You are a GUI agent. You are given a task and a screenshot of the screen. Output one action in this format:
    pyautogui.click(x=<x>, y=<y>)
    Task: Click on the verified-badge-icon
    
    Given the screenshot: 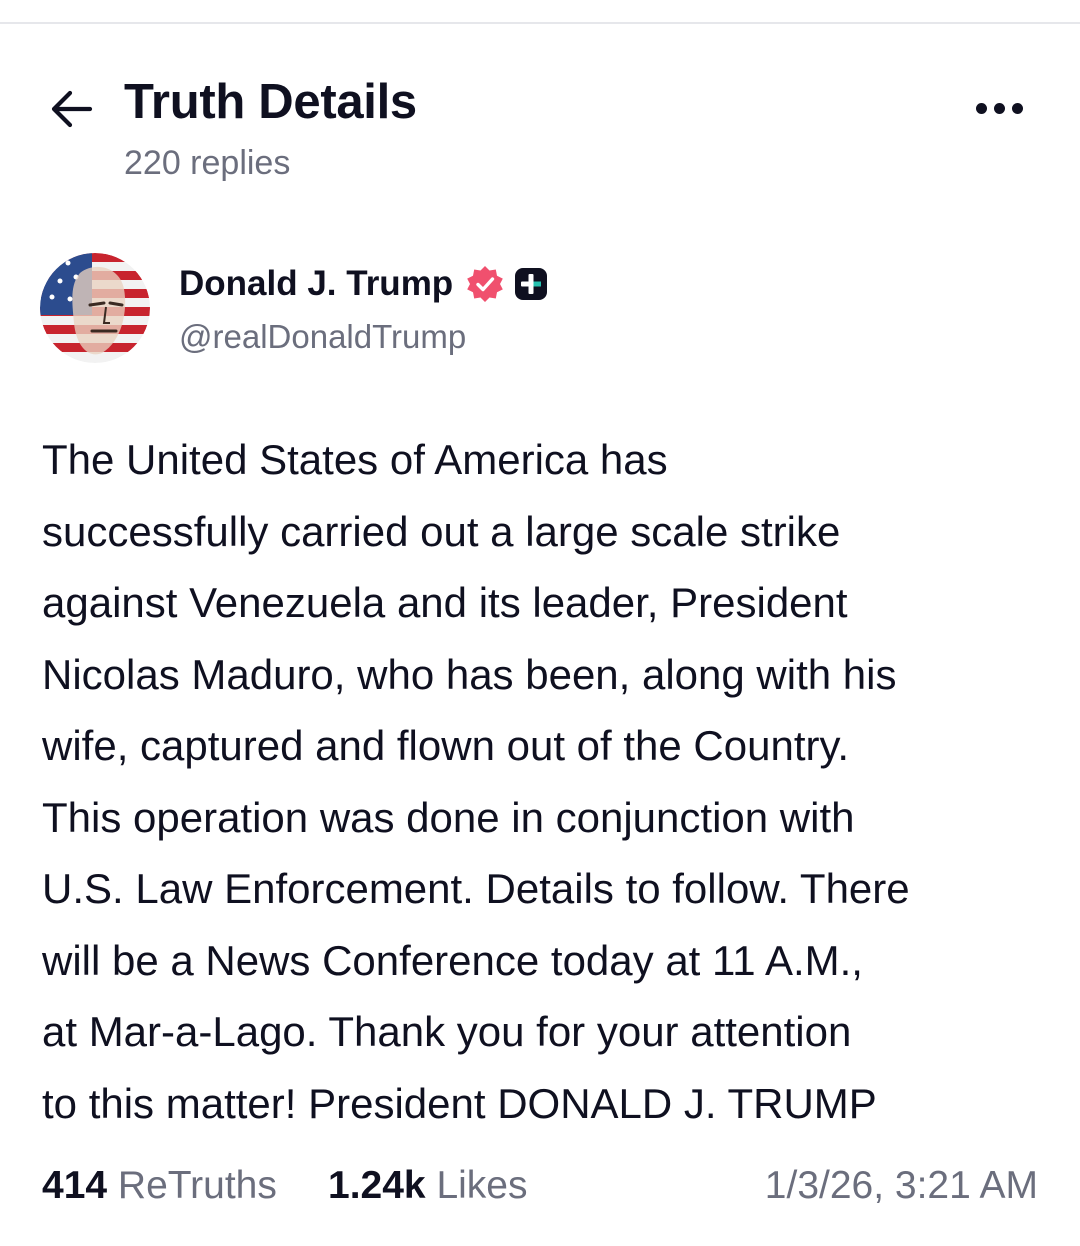 What is the action you would take?
    pyautogui.click(x=485, y=284)
    